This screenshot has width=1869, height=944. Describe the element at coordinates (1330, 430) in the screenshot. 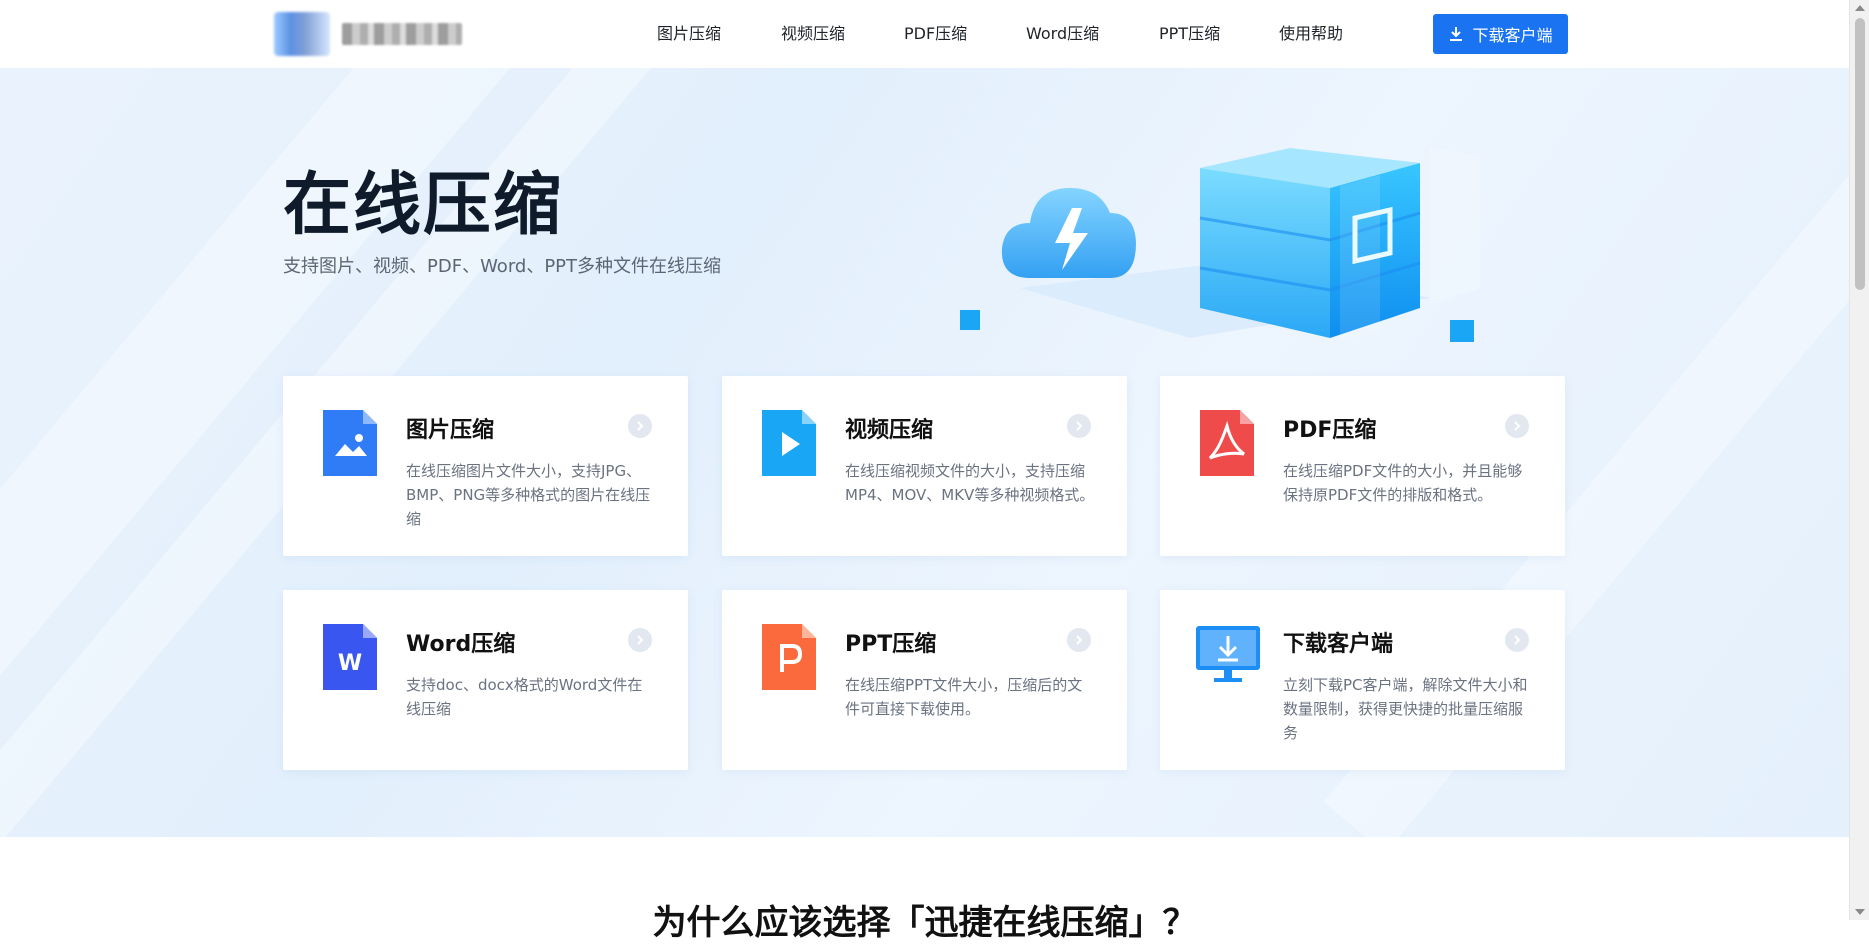

I see `card-title: PDF压缩` at that location.